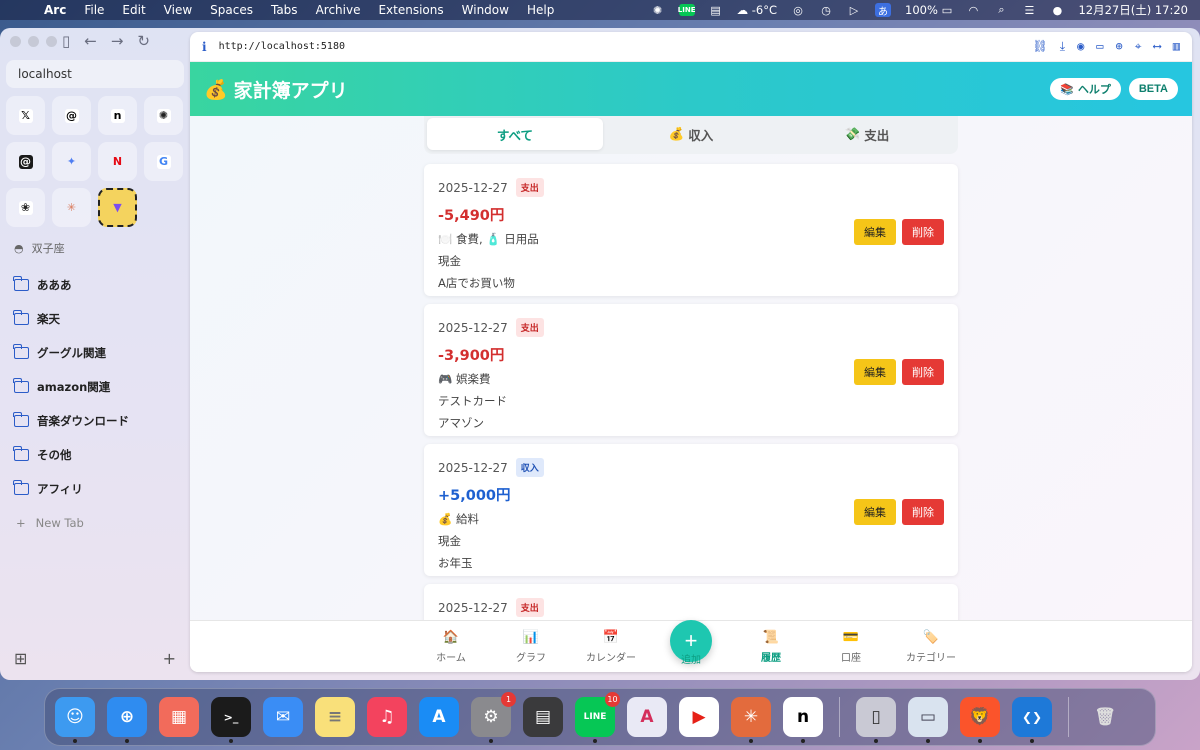 The image size is (1200, 750). Describe the element at coordinates (883, 10) in the screenshot. I see `input-method-icon: あ` at that location.